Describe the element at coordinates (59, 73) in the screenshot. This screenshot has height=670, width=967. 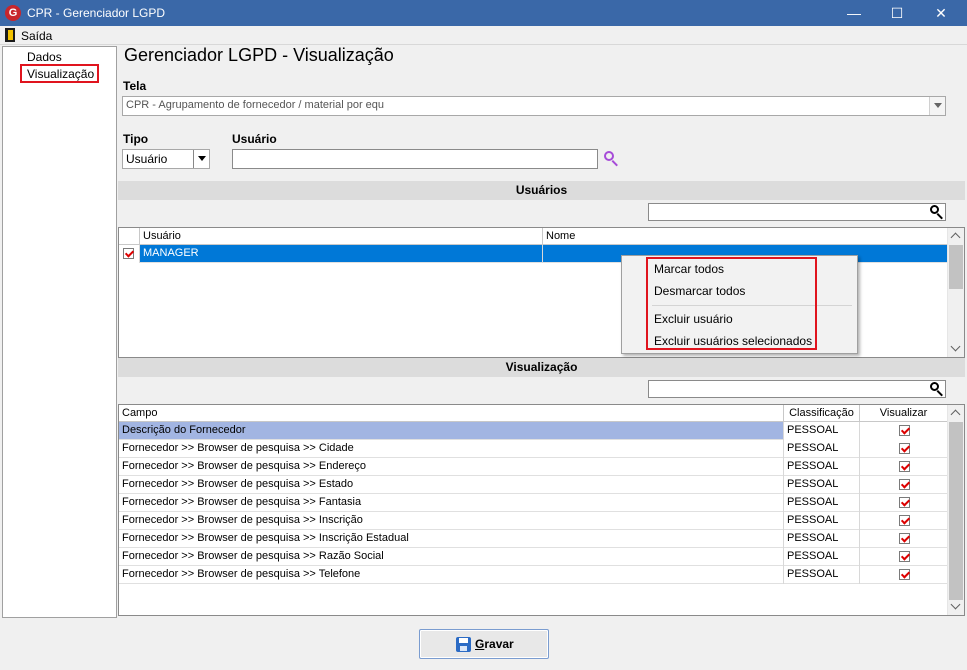
I see `highlight-box-tree-selection` at that location.